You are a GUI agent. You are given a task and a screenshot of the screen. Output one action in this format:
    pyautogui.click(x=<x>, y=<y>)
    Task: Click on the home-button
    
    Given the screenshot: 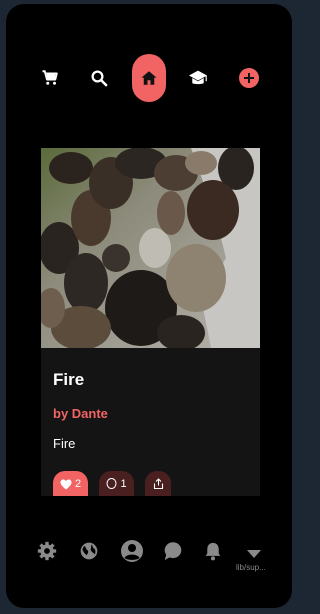 What is the action you would take?
    pyautogui.click(x=149, y=78)
    